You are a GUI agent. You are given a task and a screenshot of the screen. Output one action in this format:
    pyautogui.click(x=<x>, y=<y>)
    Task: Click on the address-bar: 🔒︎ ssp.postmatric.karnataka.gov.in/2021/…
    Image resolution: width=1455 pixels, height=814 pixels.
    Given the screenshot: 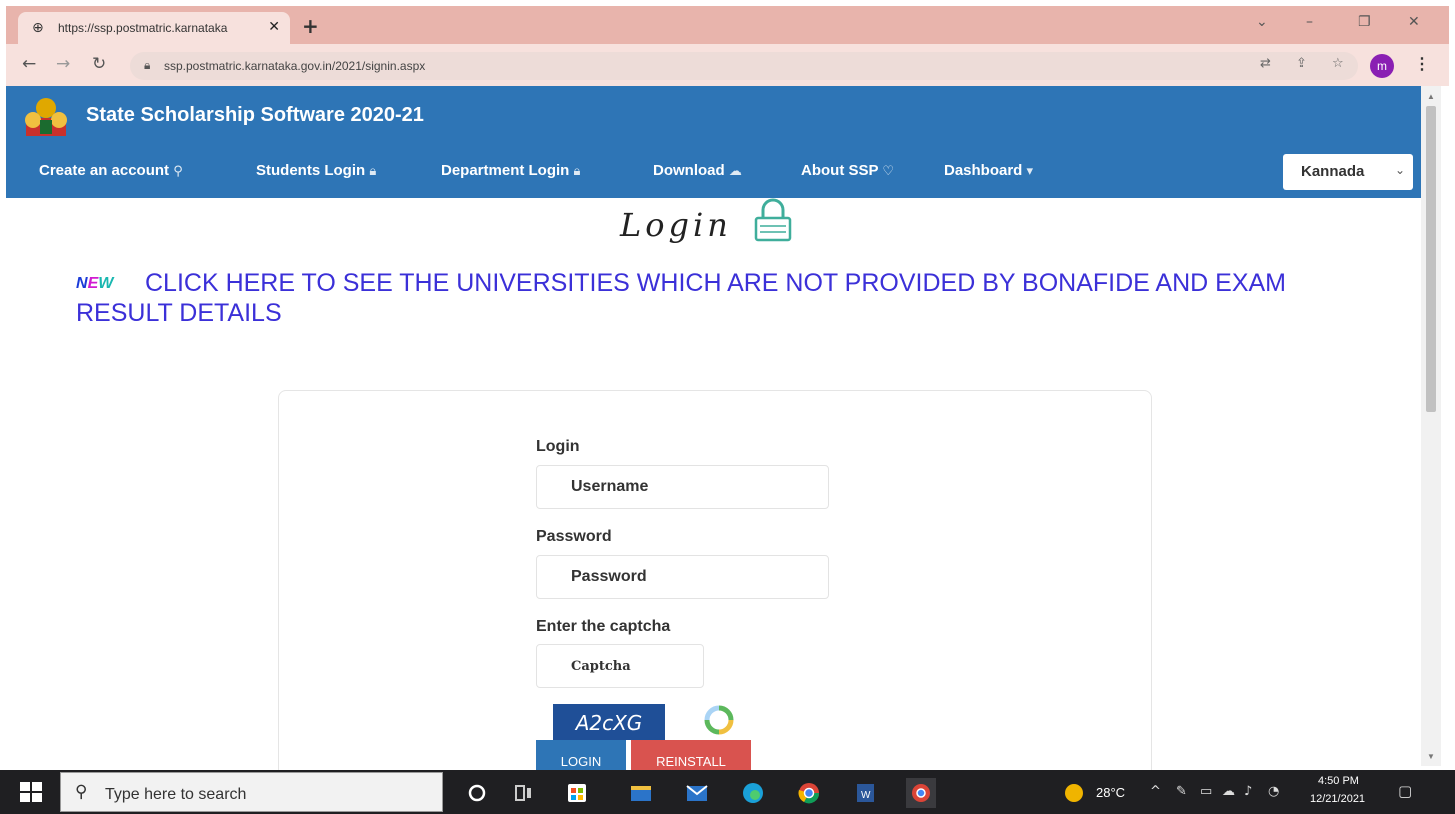 What is the action you would take?
    pyautogui.click(x=744, y=66)
    